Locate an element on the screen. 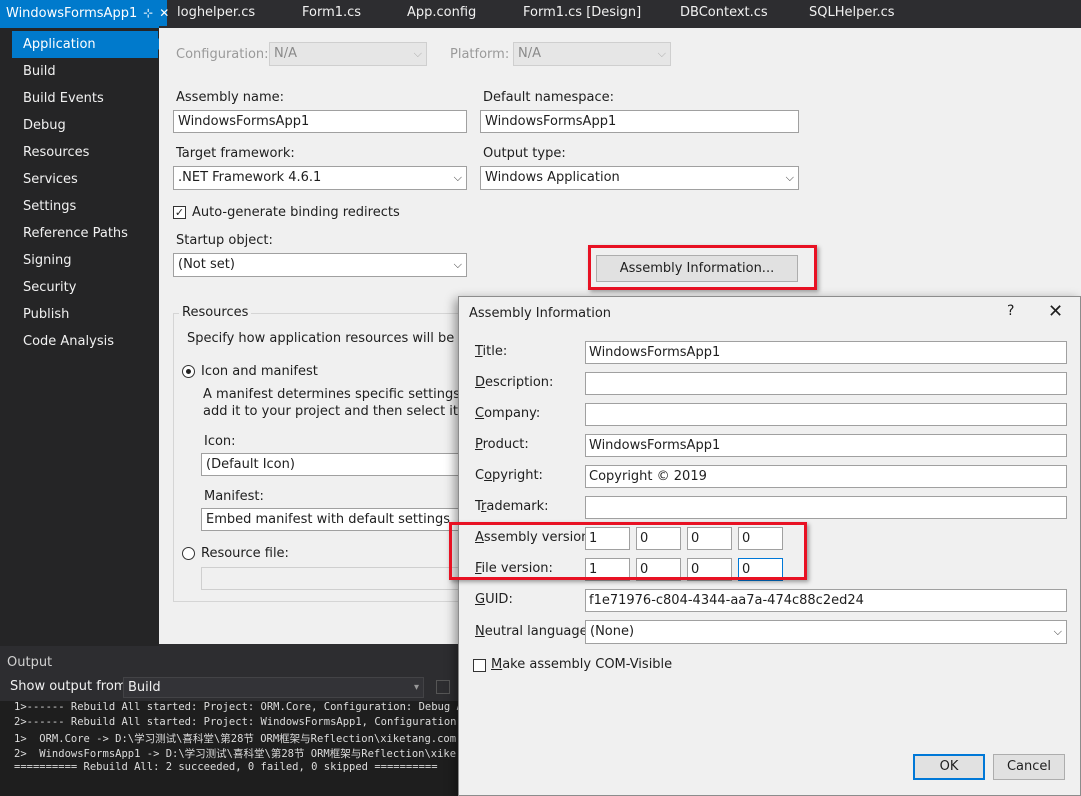  icon-manifest-radio is located at coordinates (188, 371).